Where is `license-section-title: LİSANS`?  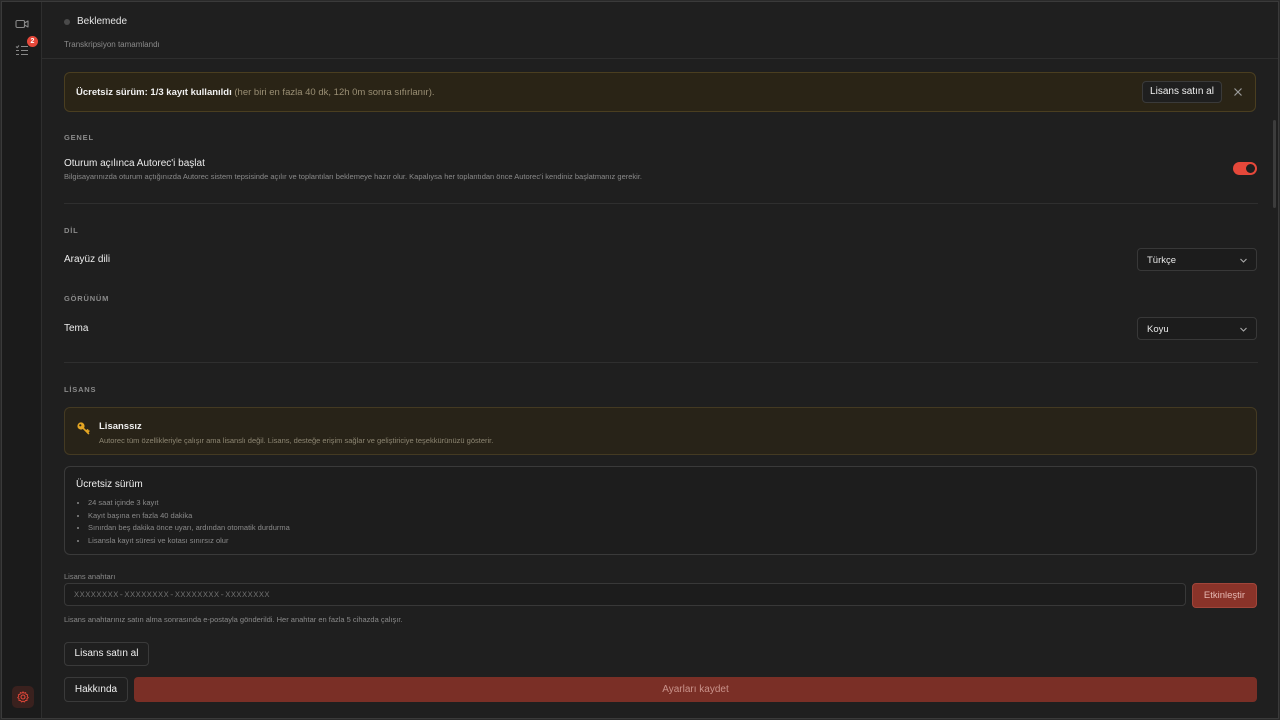 license-section-title: LİSANS is located at coordinates (80, 389).